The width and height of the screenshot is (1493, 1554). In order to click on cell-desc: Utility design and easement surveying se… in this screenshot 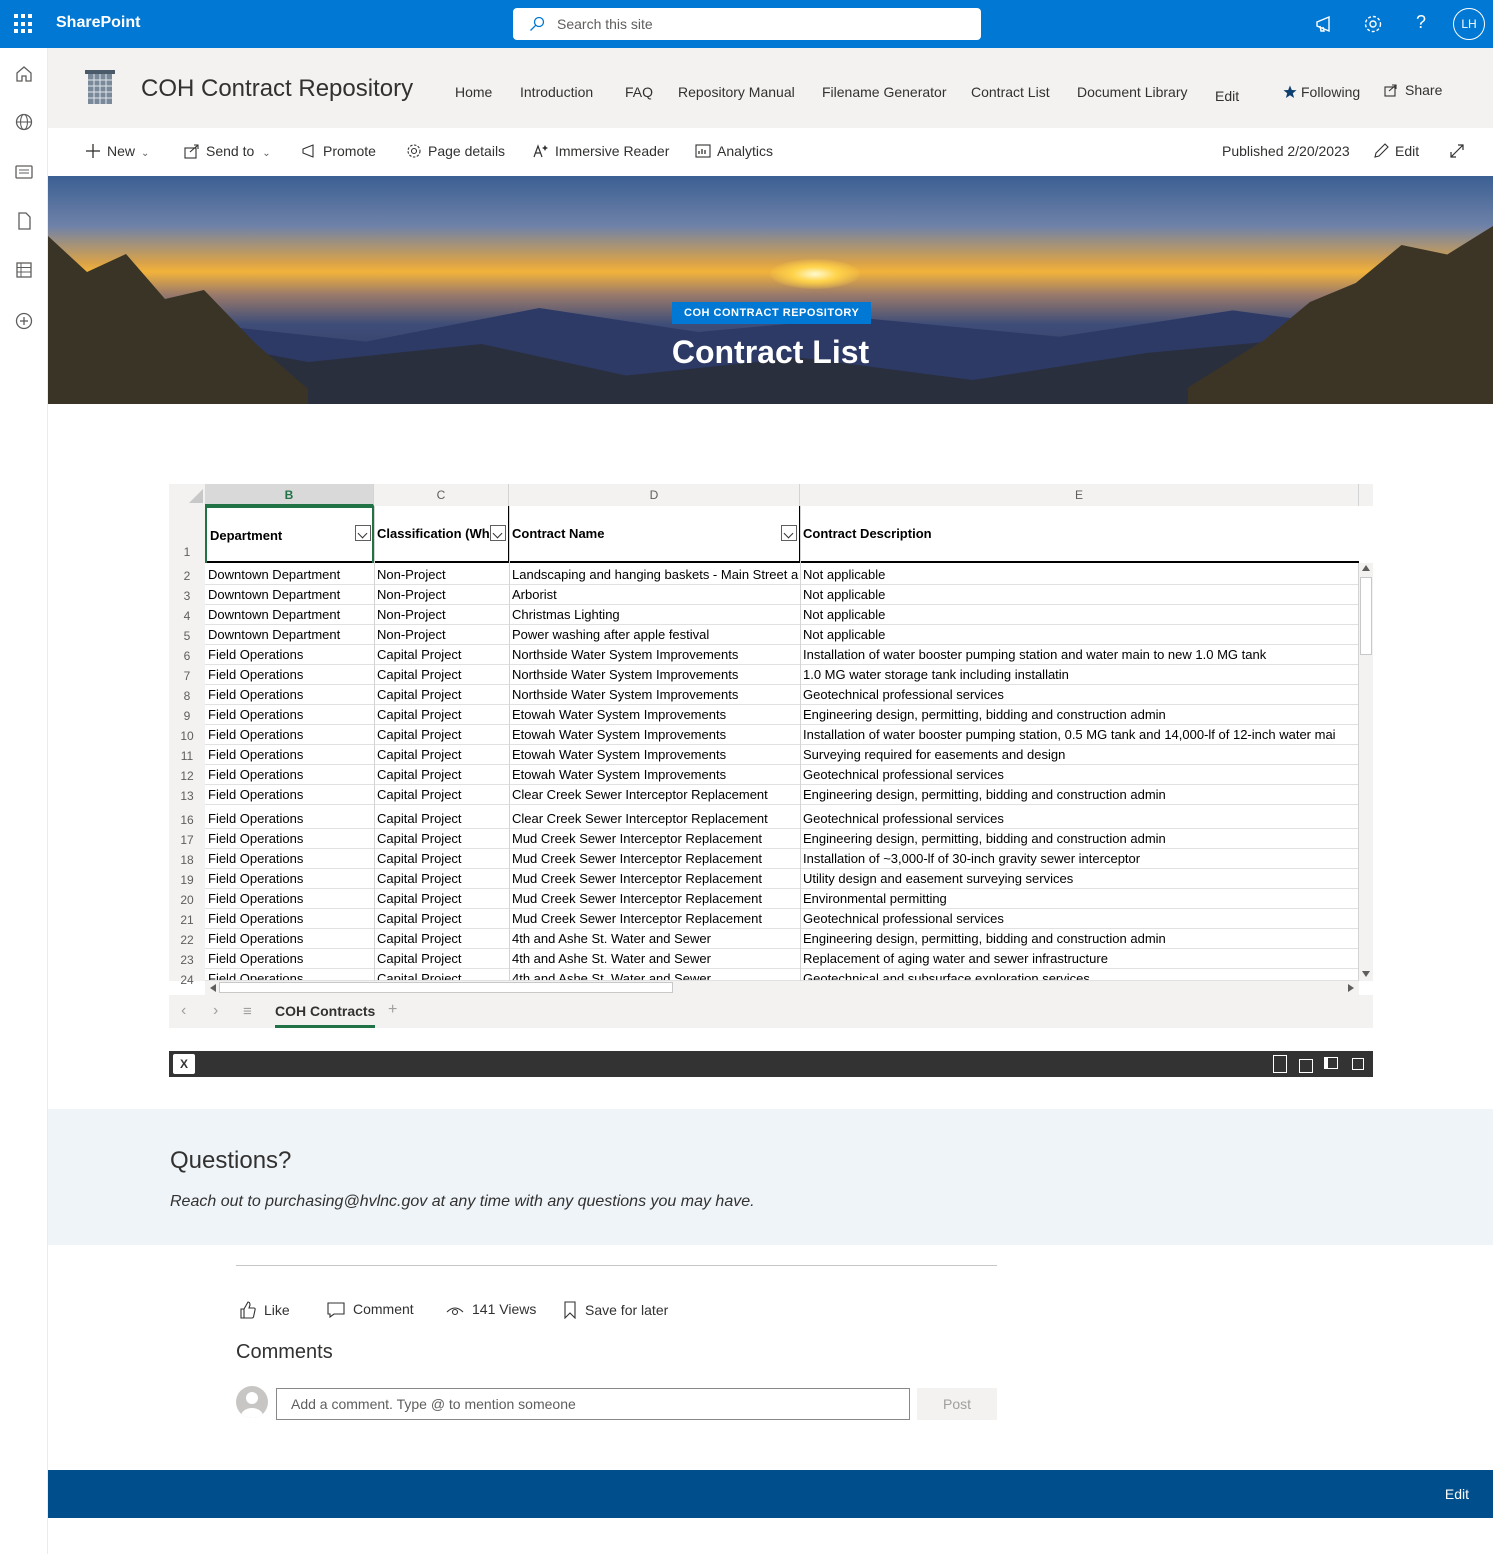, I will do `click(1079, 878)`.